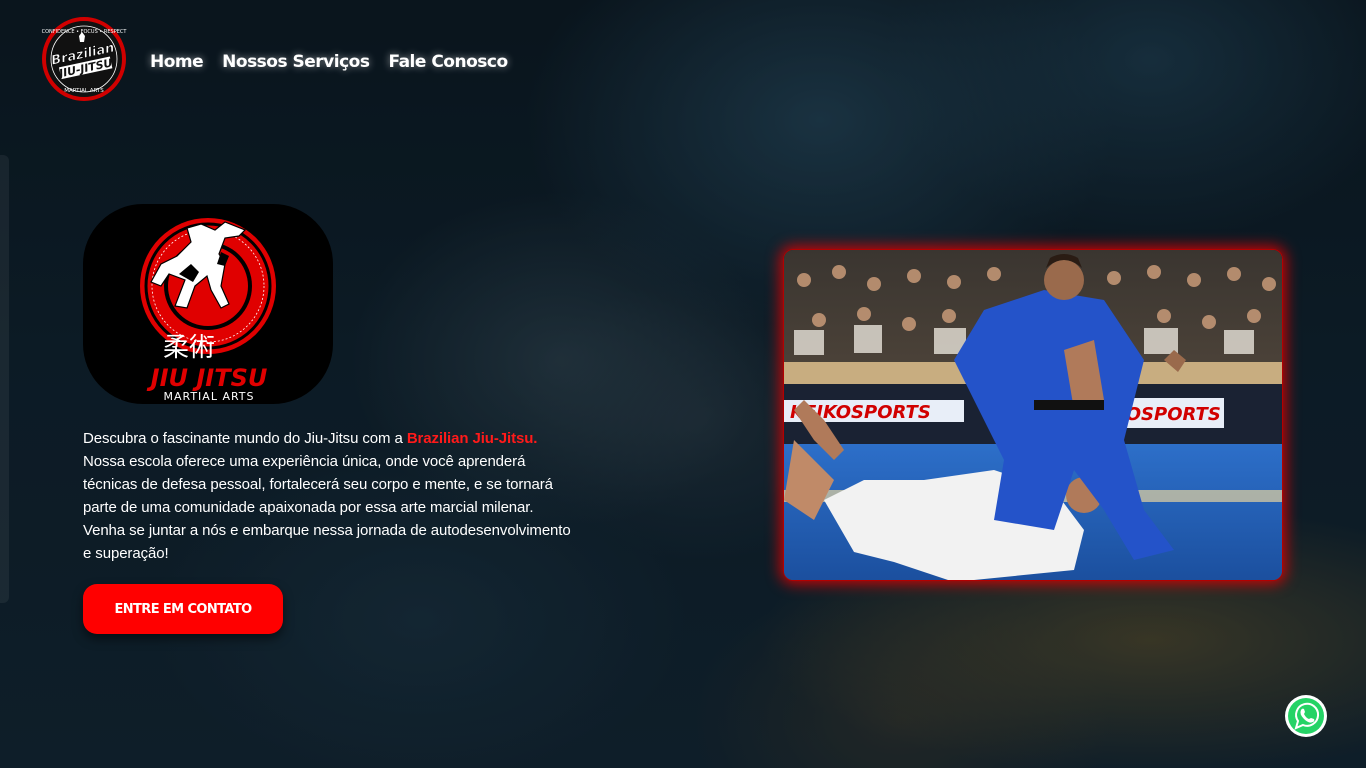 The height and width of the screenshot is (768, 1366). I want to click on nav-link-home: Home, so click(177, 62).